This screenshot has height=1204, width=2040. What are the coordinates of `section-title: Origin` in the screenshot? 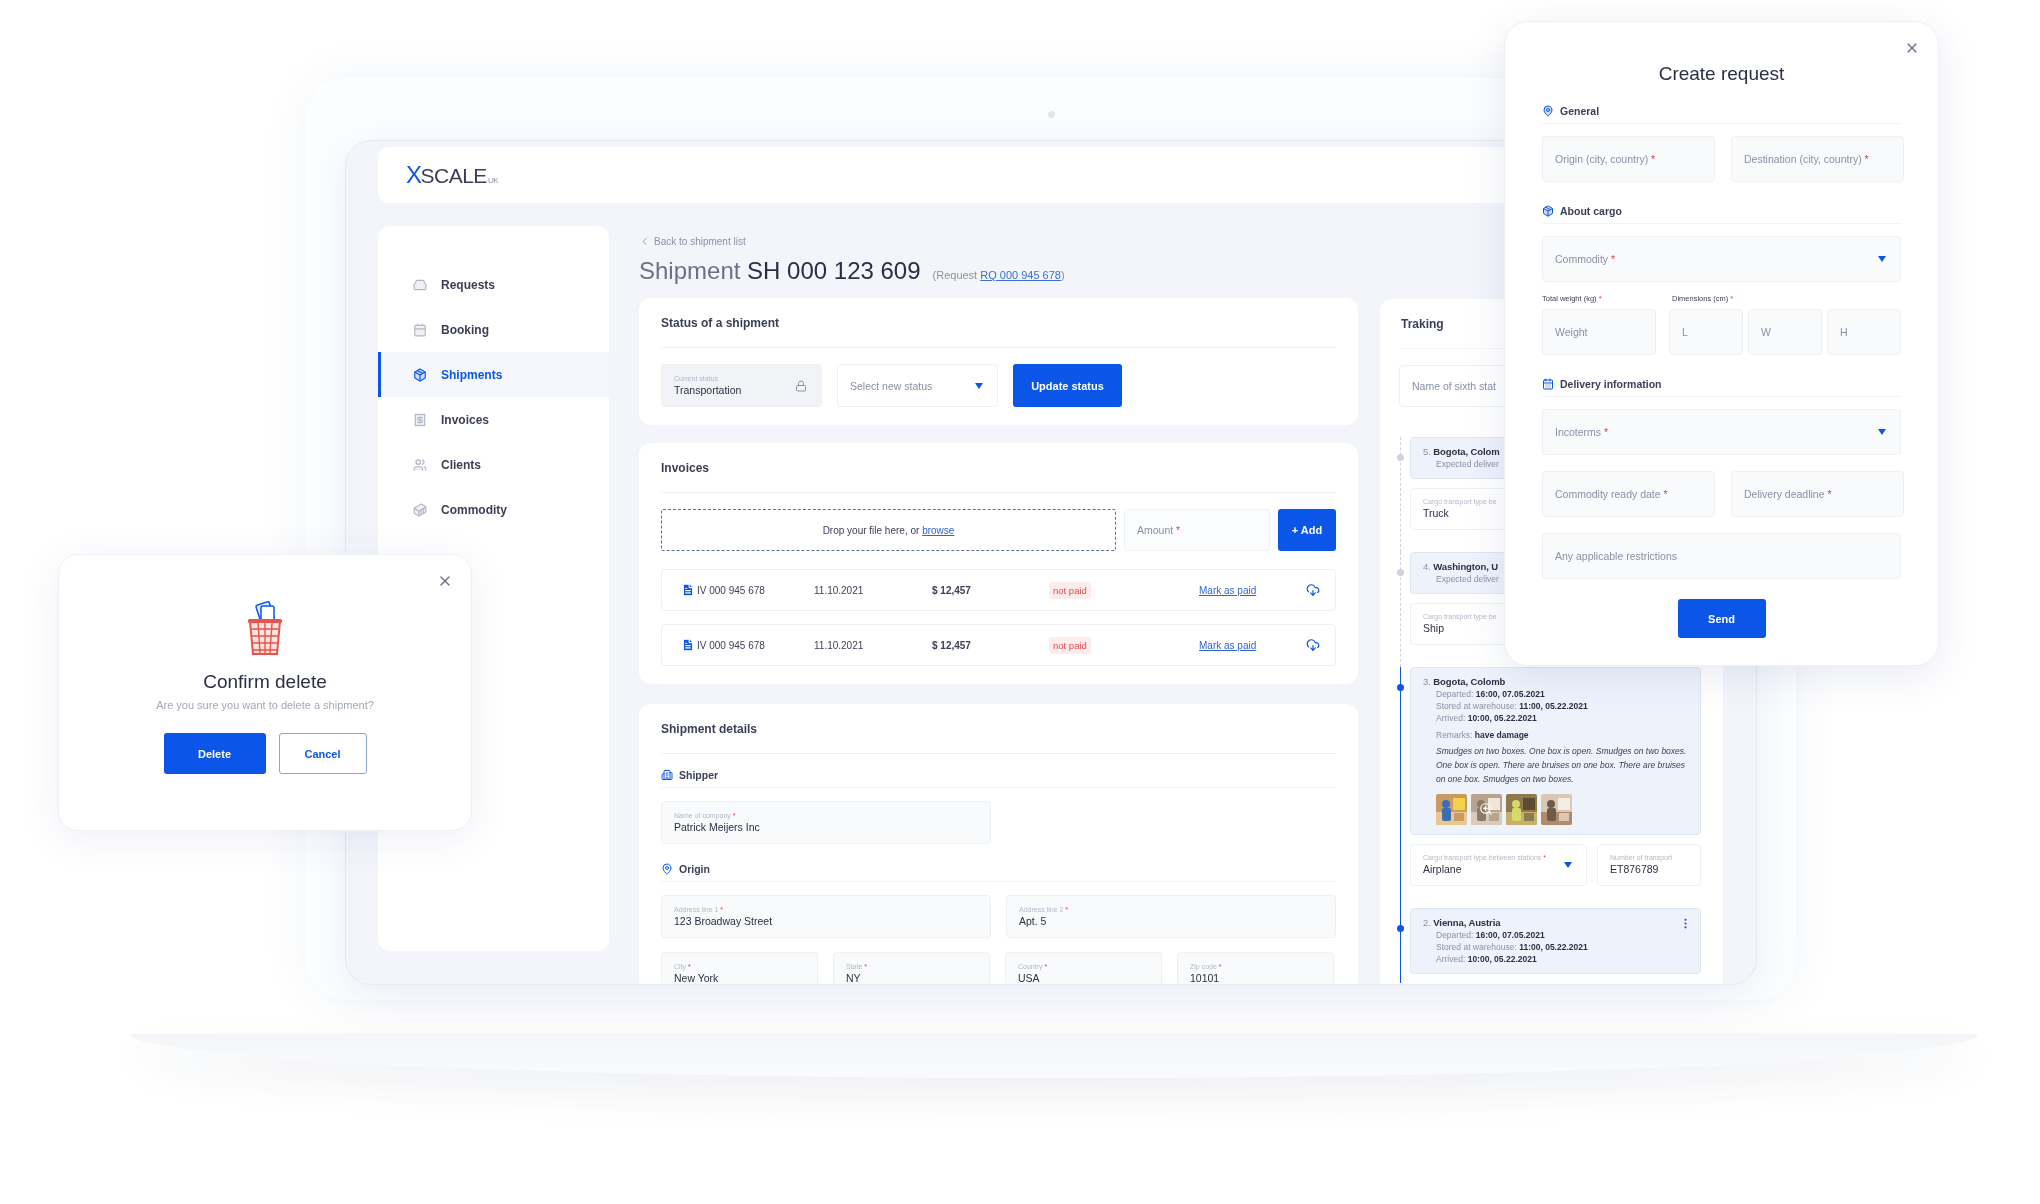 It's located at (694, 868).